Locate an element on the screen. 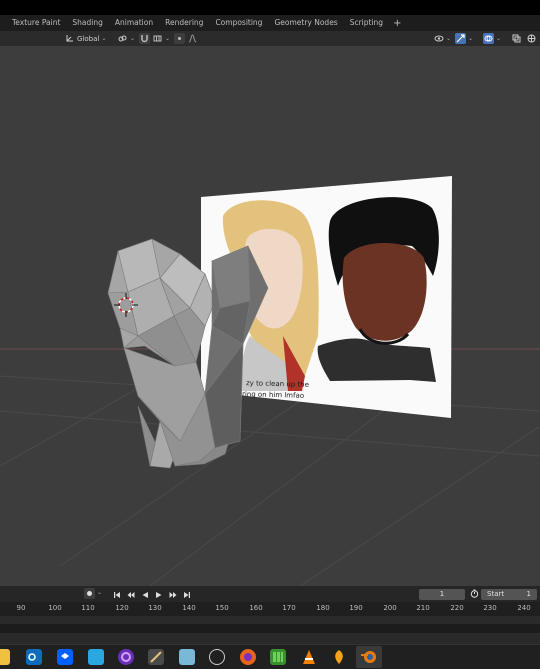 The image size is (540, 669). ruler-tick: 190 is located at coordinates (356, 608).